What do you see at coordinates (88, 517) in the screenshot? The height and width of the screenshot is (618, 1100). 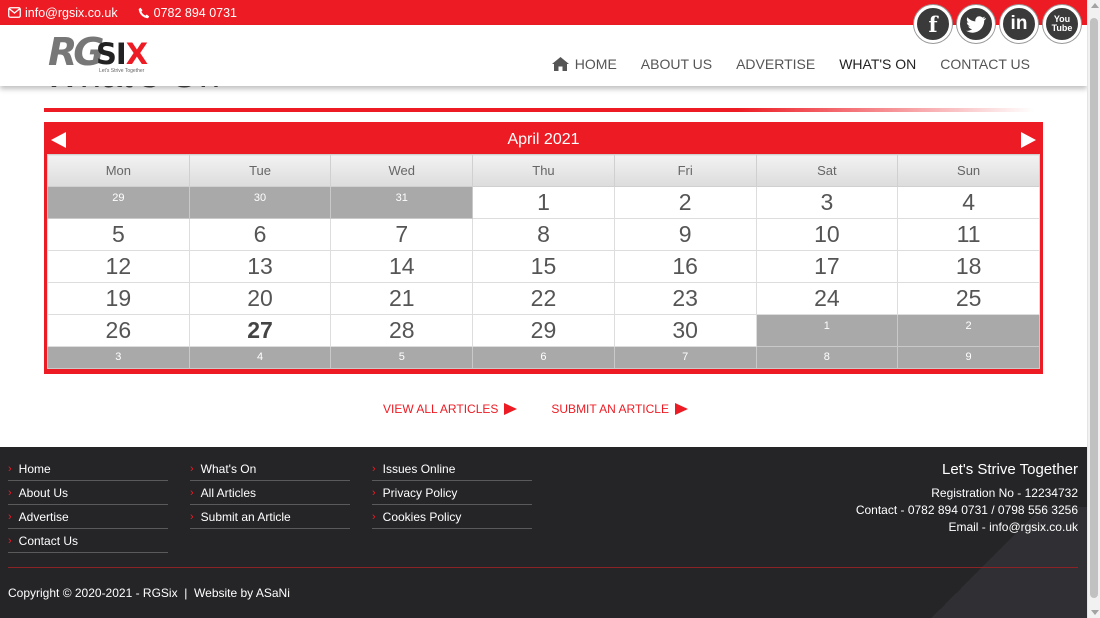 I see `footer-link-advertise: › Advertise` at bounding box center [88, 517].